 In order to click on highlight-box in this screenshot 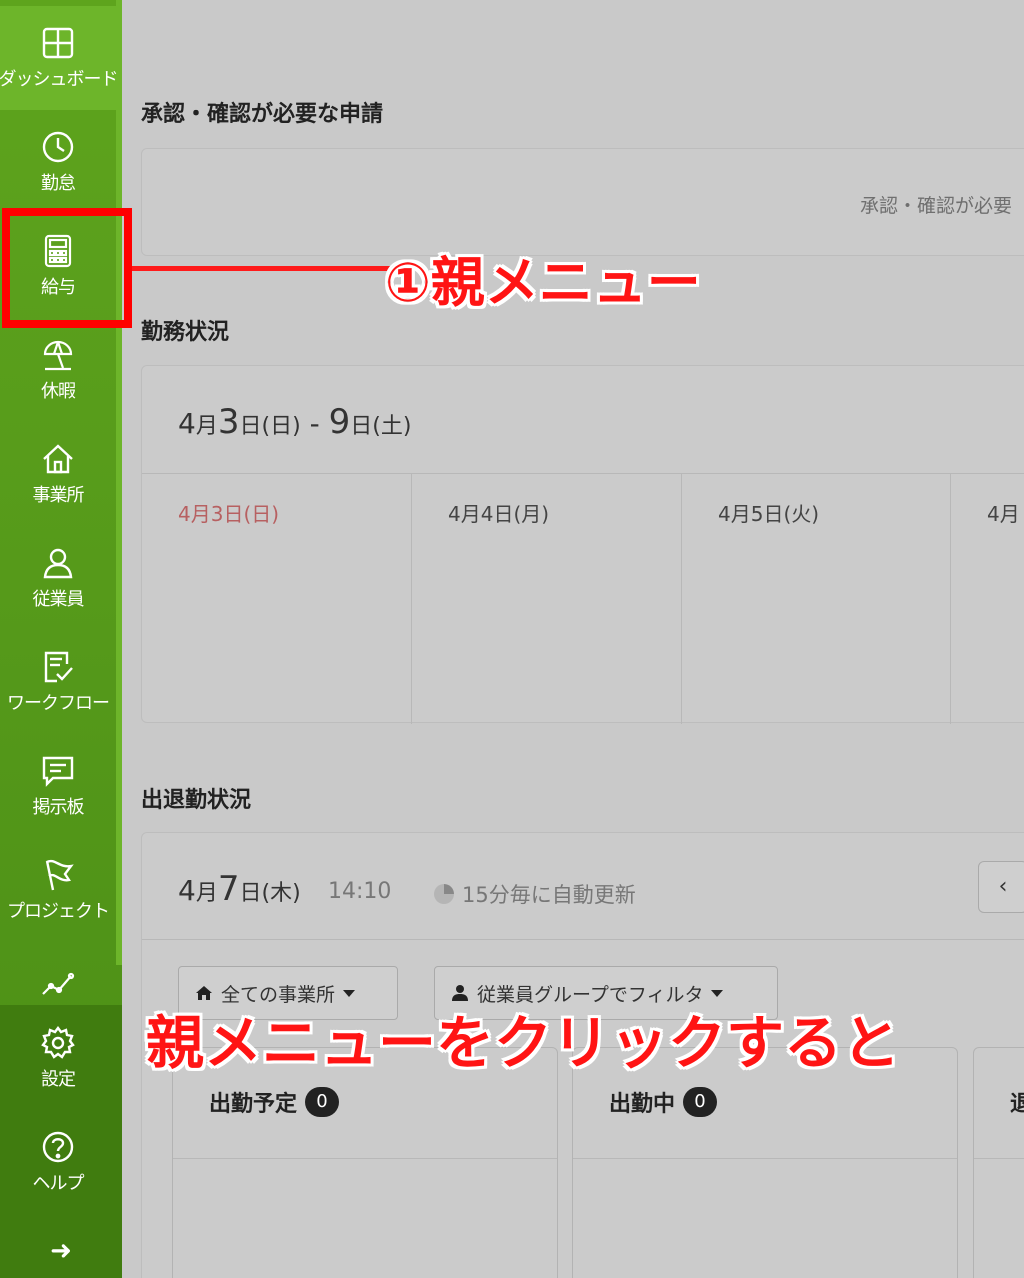, I will do `click(67, 268)`.